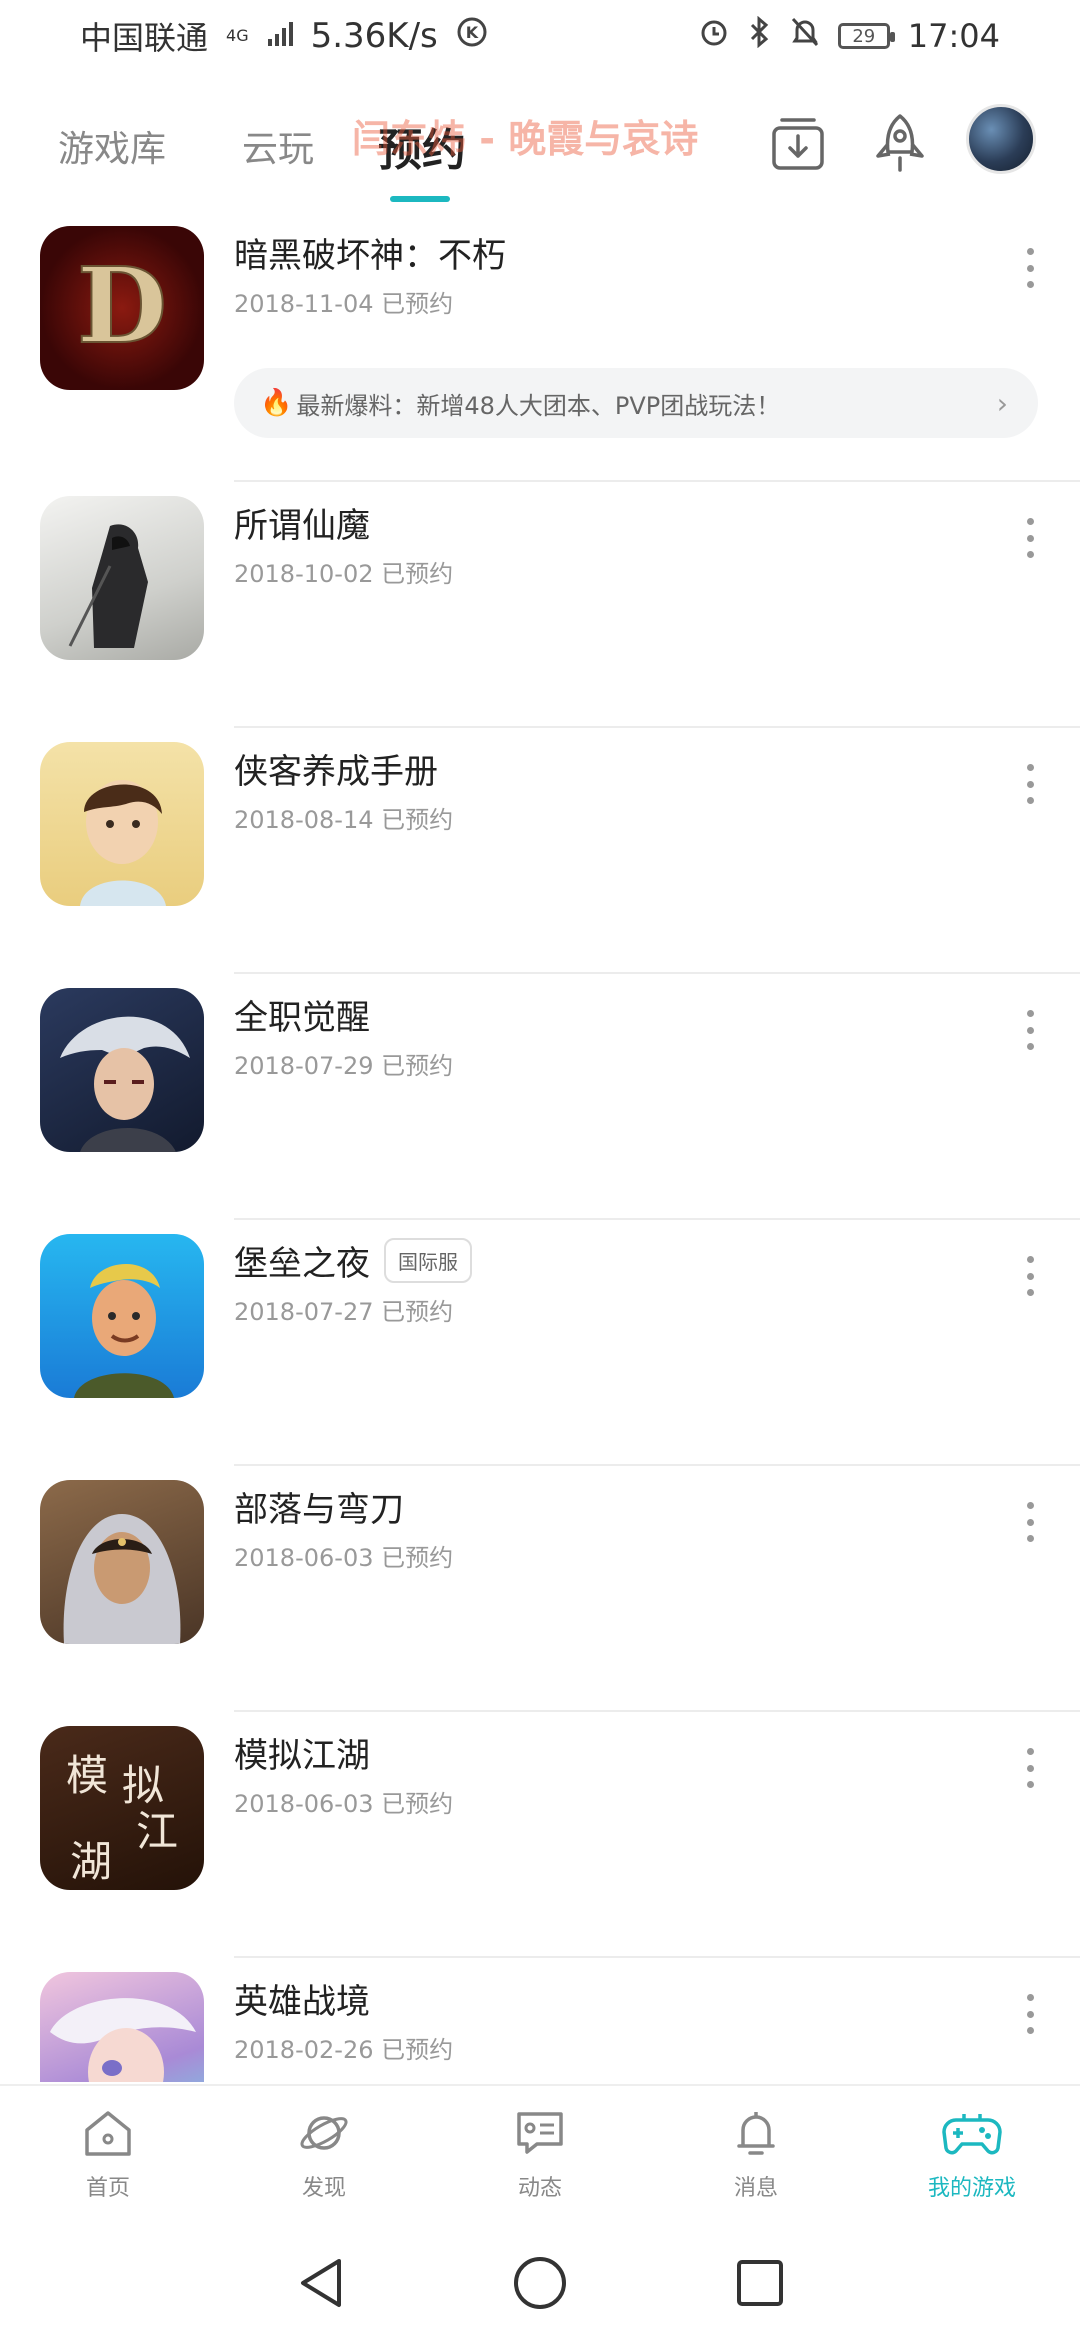 This screenshot has height=2340, width=1080. I want to click on reservation-date: 2018-08-14 已预约, so click(344, 820).